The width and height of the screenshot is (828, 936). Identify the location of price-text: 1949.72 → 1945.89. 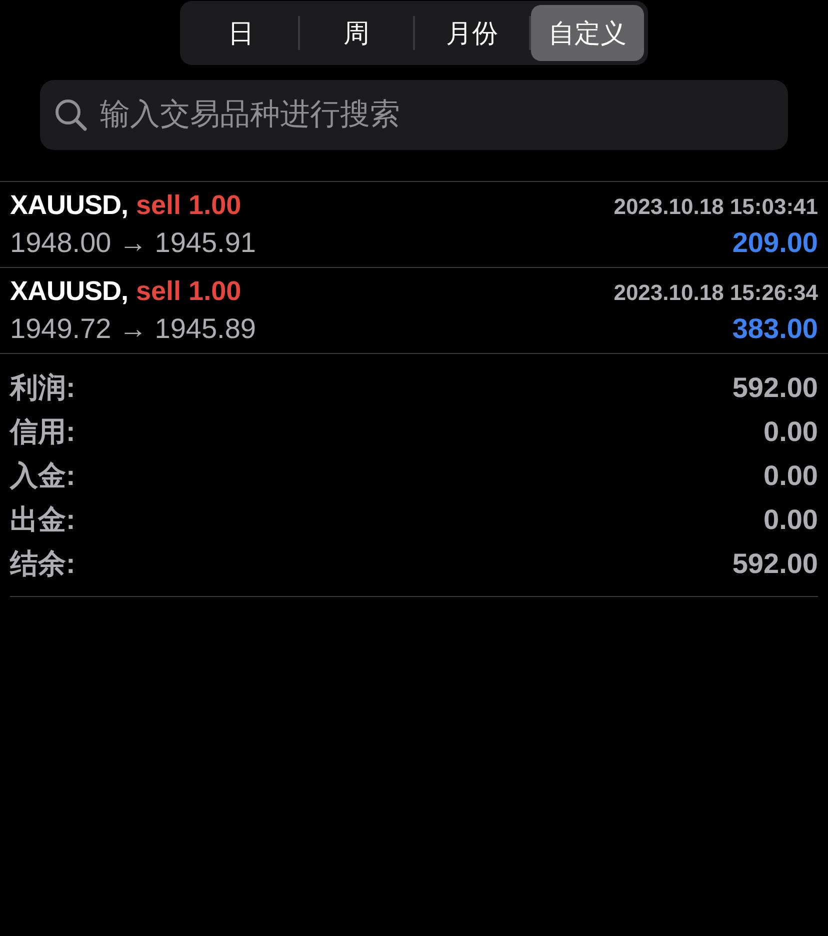
(133, 329).